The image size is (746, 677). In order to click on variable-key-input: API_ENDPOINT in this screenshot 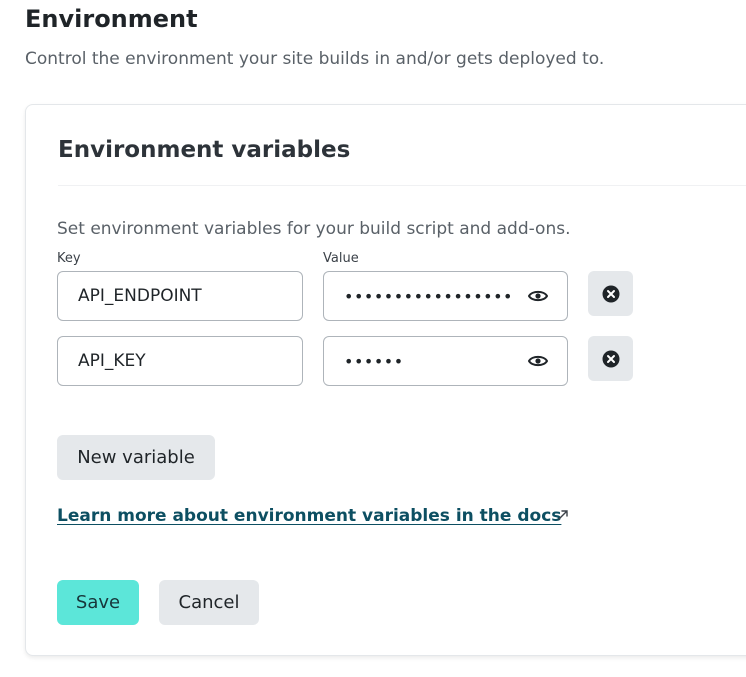, I will do `click(180, 296)`.